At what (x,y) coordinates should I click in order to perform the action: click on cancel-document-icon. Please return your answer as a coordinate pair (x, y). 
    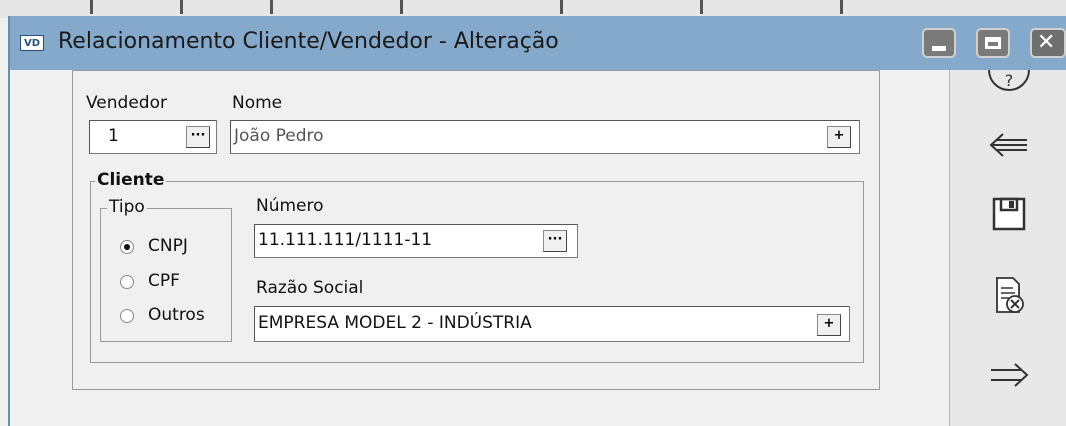
    Looking at the image, I should click on (1009, 295).